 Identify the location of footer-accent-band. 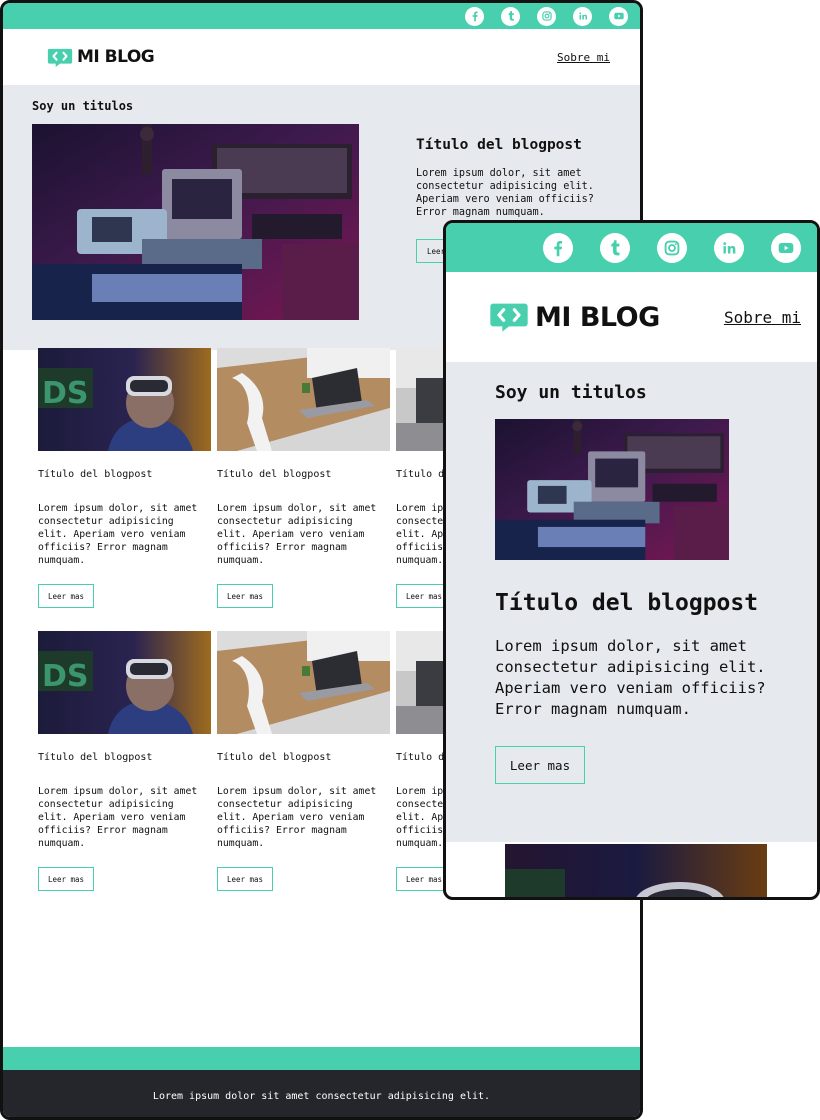
(321, 1058).